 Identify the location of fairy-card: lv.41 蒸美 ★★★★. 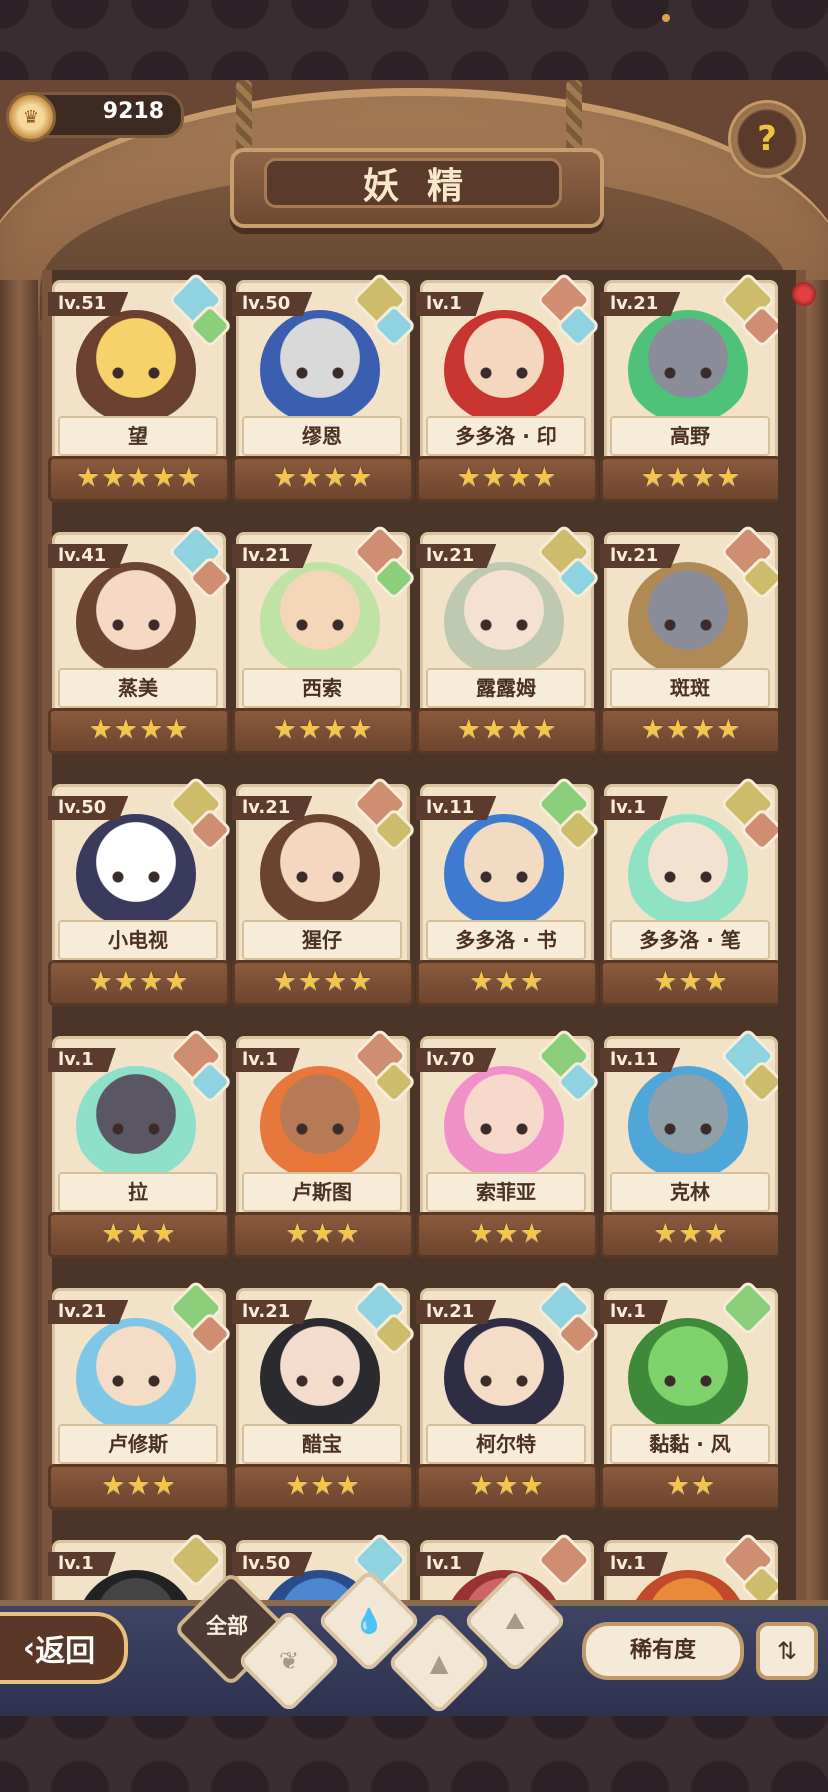
(140, 642).